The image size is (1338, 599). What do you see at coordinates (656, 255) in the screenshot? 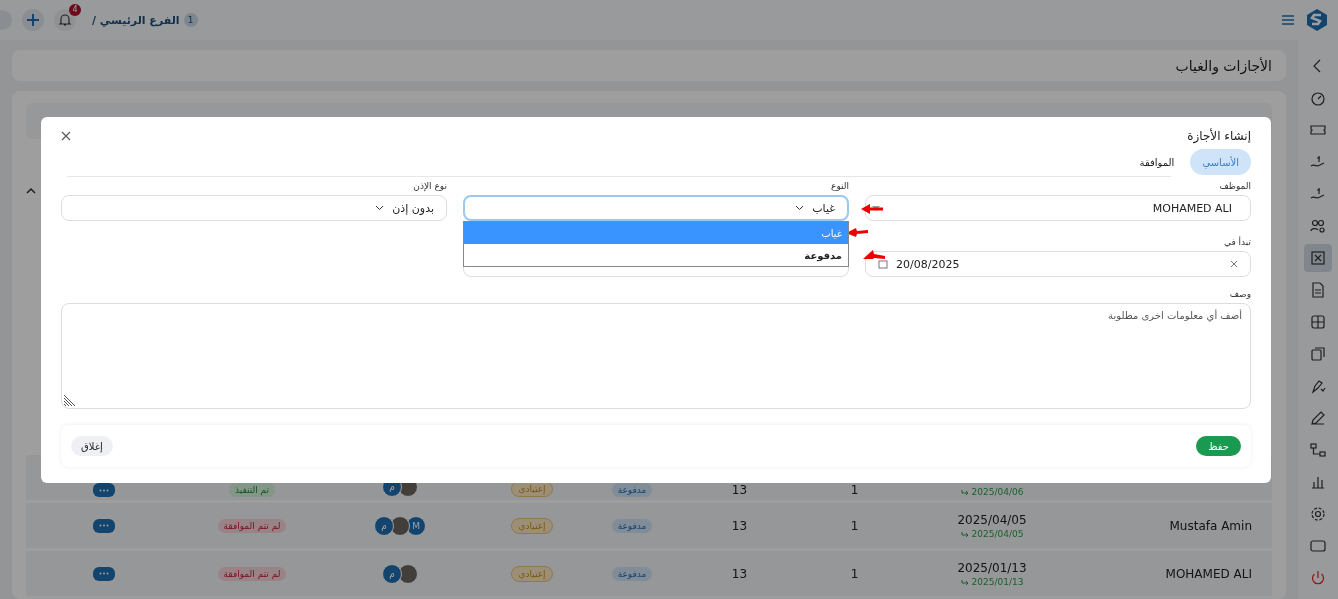
I see `dropdown-option: مدفوعة` at bounding box center [656, 255].